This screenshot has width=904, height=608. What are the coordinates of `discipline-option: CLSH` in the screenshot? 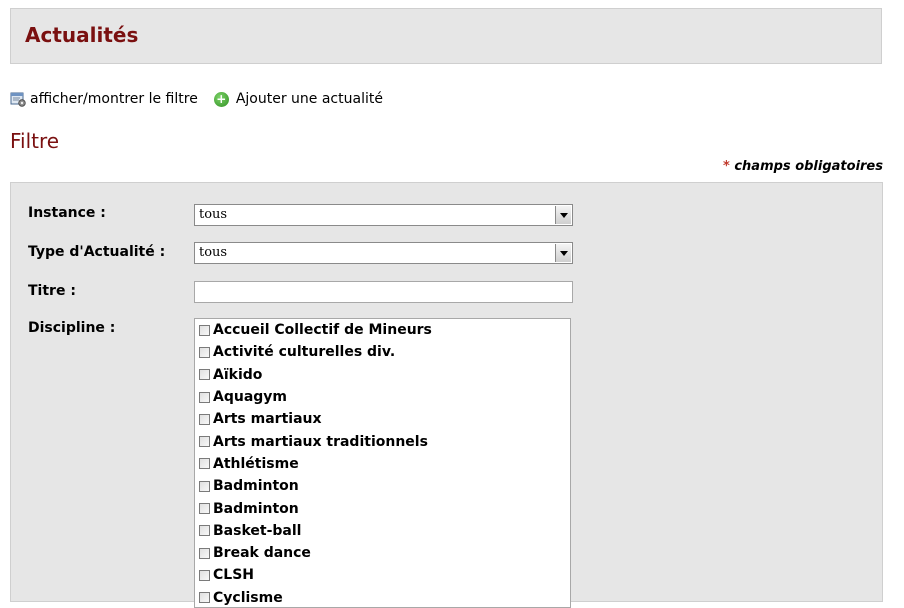 It's located at (382, 575).